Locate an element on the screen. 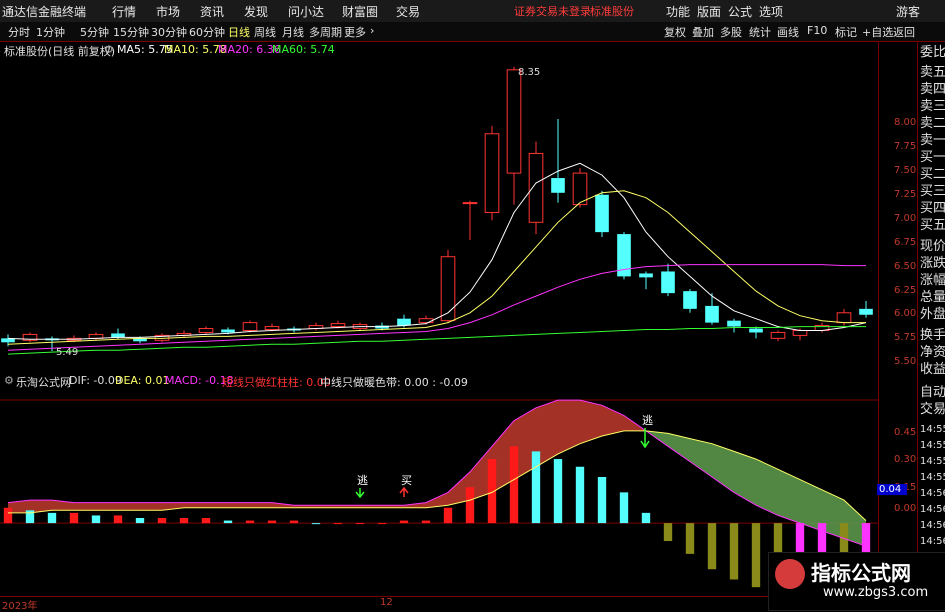 The width and height of the screenshot is (945, 612). macd-tick: 0.30 is located at coordinates (905, 459).